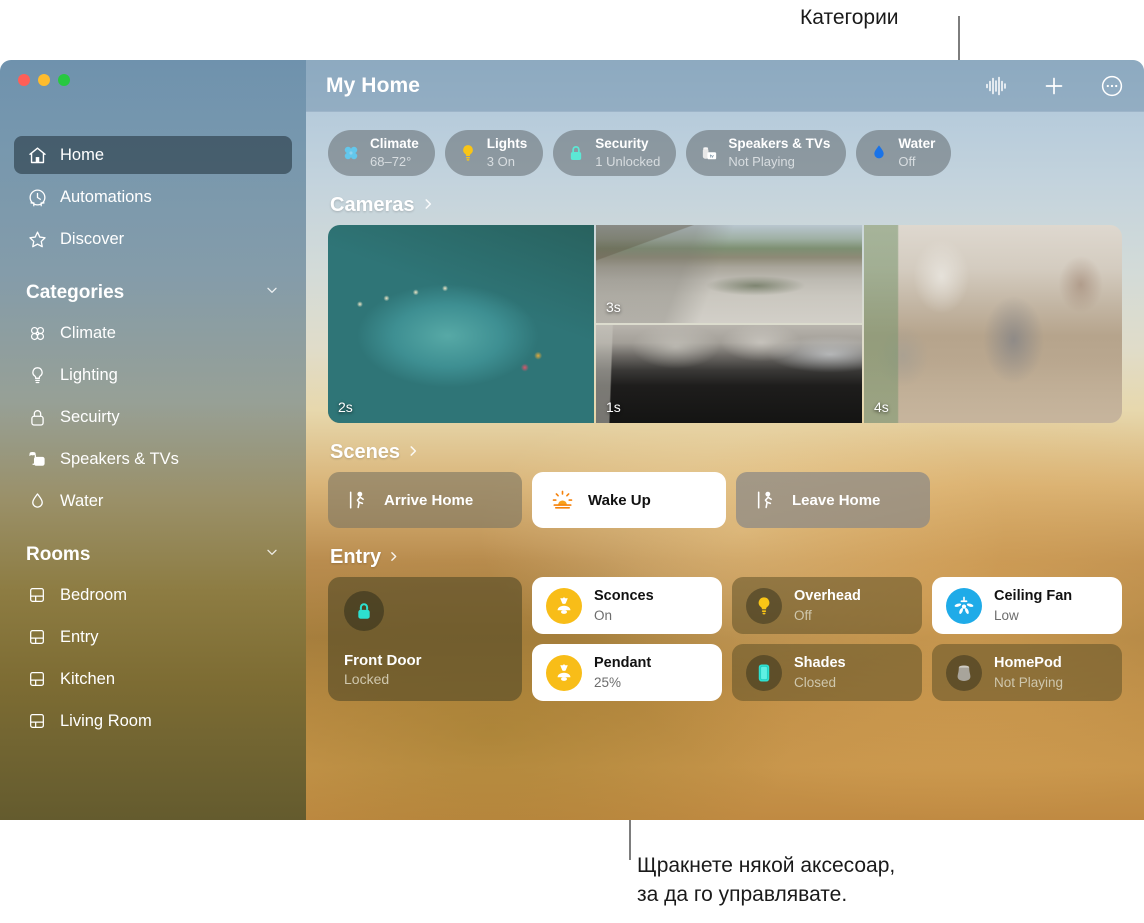 This screenshot has width=1144, height=923. I want to click on section-title: Cameras, so click(372, 205).